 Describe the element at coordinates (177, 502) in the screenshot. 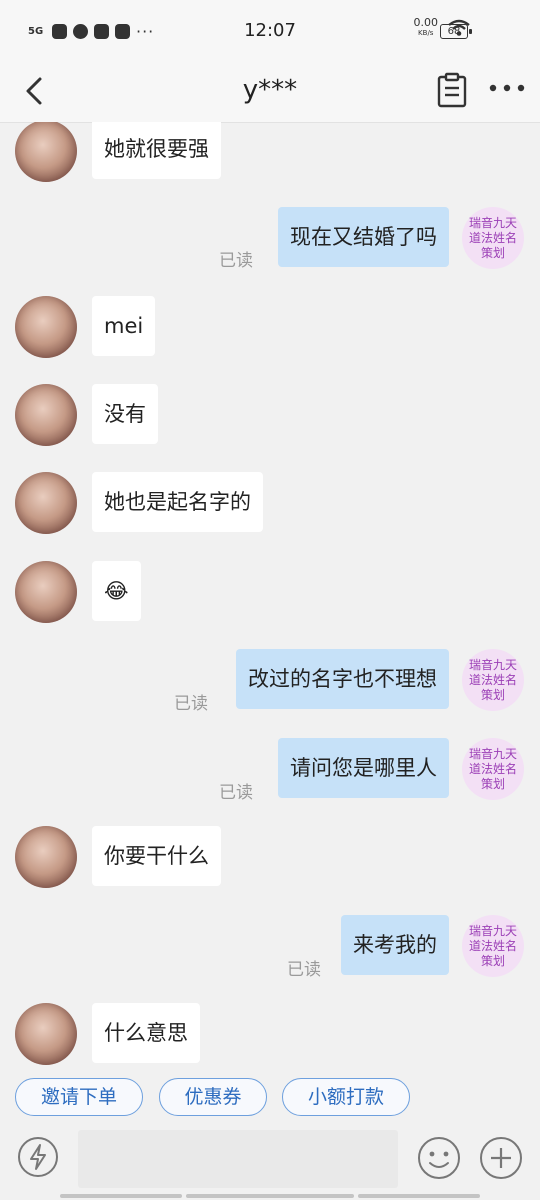

I see `message-bubble: 她也是起名字的` at that location.